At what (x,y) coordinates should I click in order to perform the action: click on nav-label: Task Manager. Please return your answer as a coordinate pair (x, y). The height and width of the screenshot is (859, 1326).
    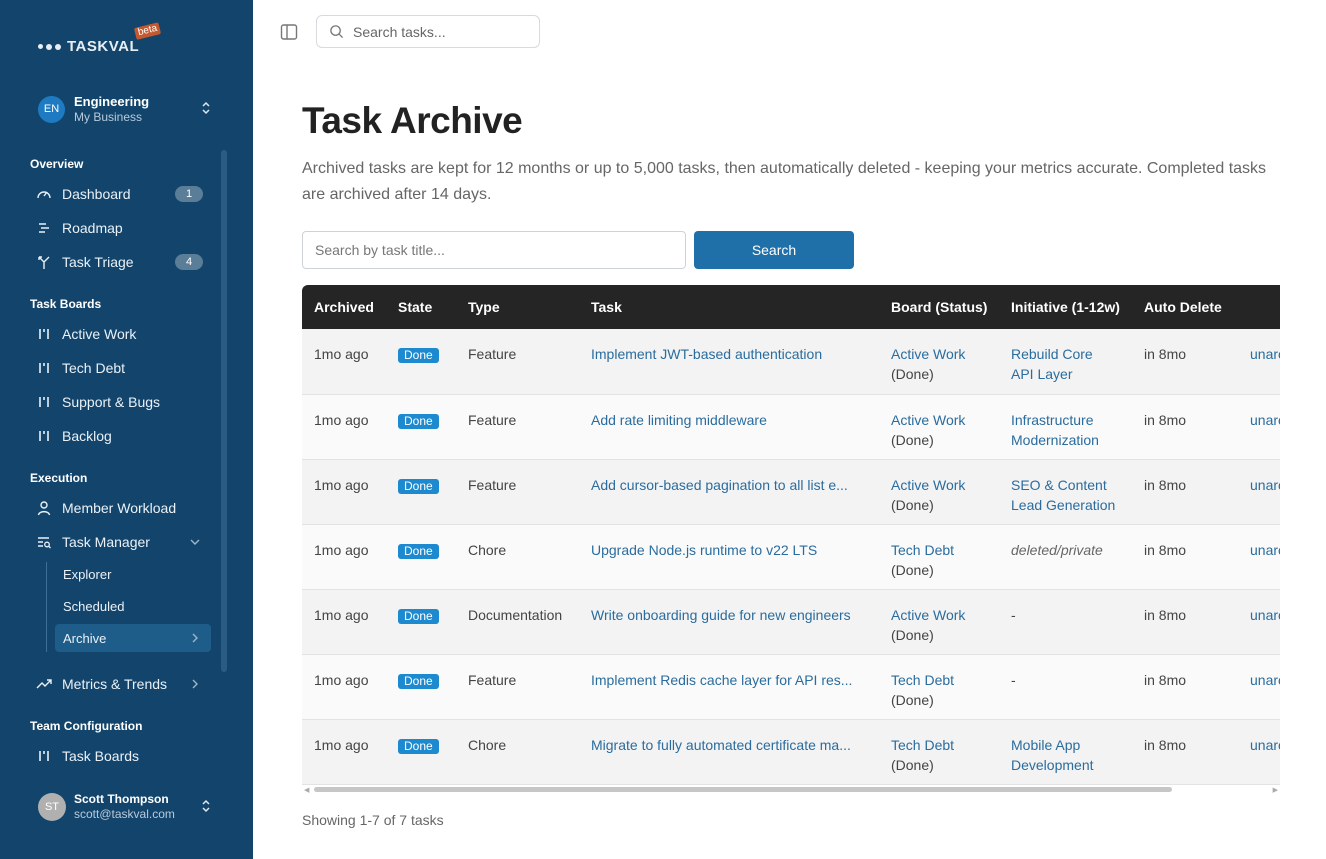
    Looking at the image, I should click on (106, 542).